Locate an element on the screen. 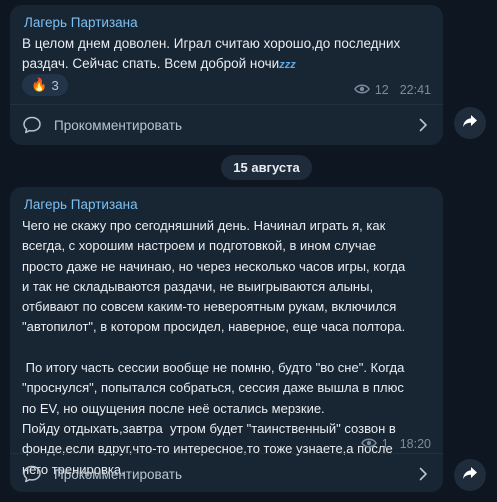  fire-emoji-icon: 🔥 is located at coordinates (39, 84).